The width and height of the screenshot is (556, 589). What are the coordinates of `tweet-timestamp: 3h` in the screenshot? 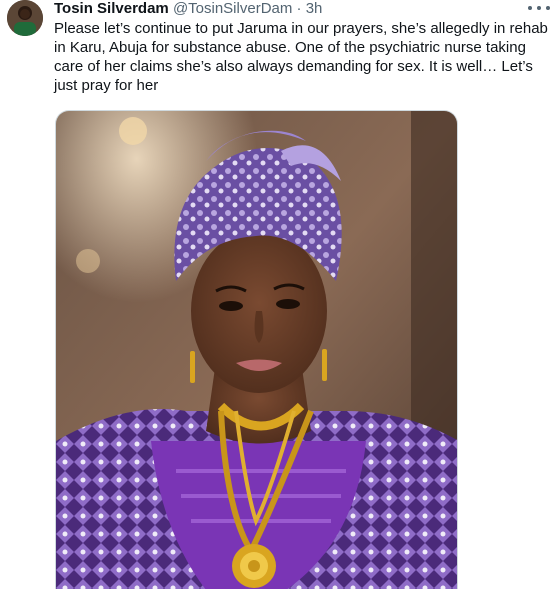 It's located at (314, 8).